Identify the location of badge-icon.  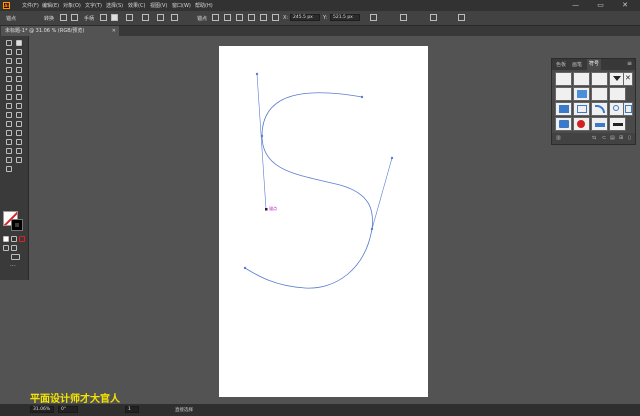
(581, 124).